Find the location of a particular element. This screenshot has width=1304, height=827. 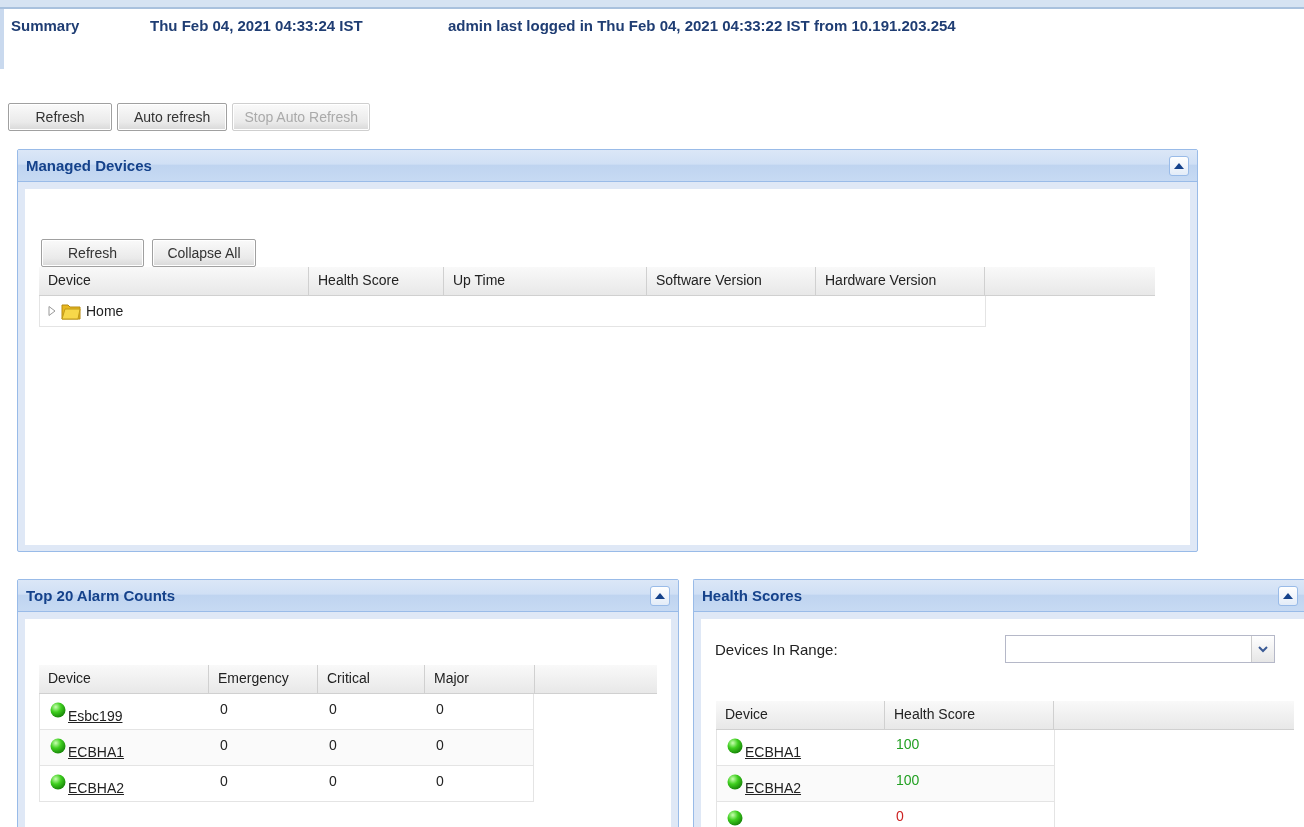

panel-title: Health Scores is located at coordinates (752, 595).